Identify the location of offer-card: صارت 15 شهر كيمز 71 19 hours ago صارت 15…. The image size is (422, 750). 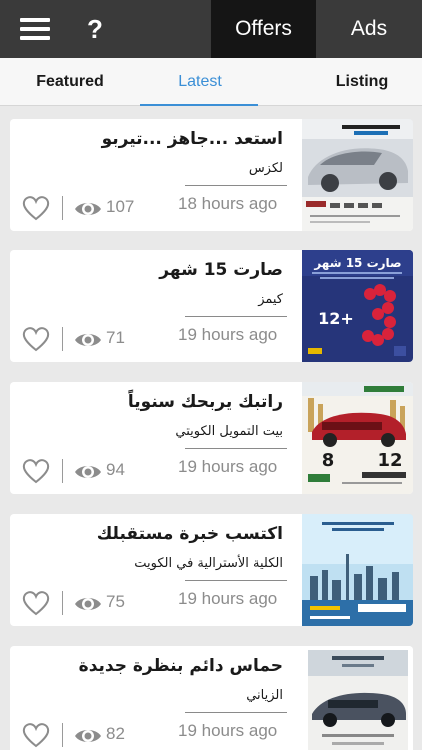
(211, 306).